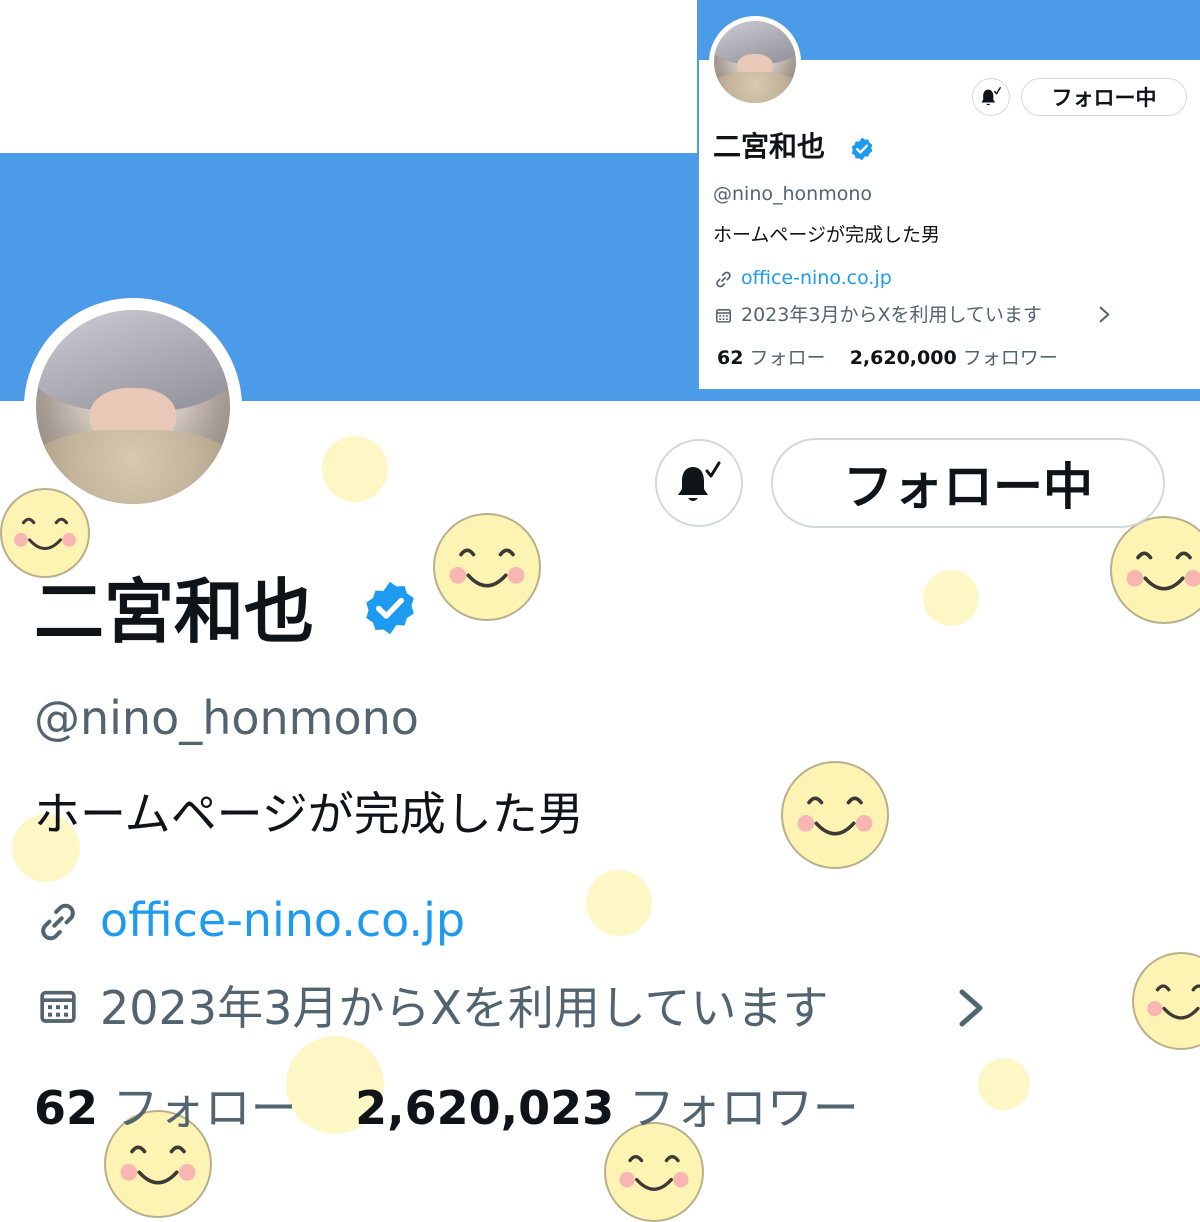 Image resolution: width=1200 pixels, height=1222 pixels. Describe the element at coordinates (464, 1008) in the screenshot. I see `joined-date: 2023年3月からXを利用しています` at that location.